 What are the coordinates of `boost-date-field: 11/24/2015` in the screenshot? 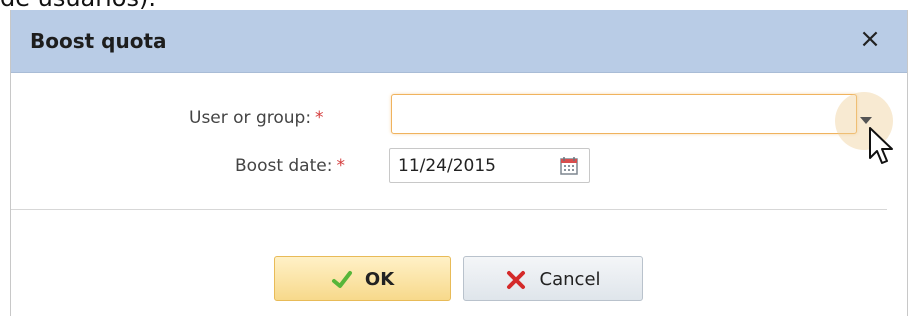 It's located at (489, 165).